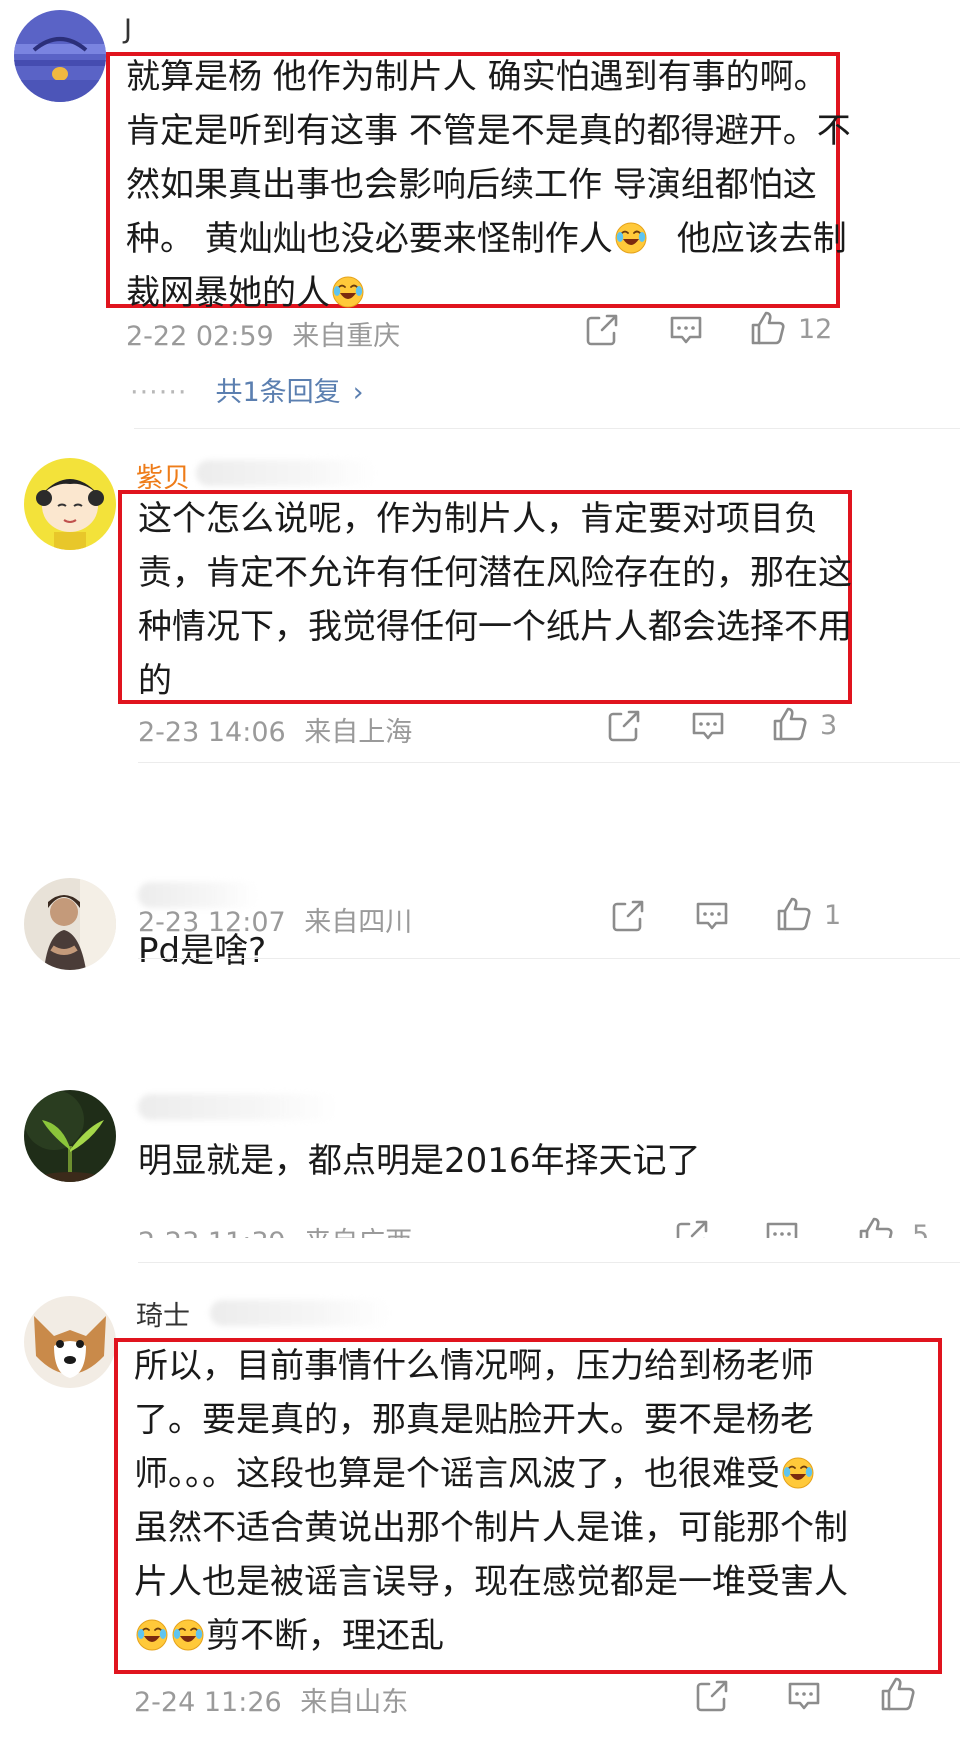 The image size is (960, 1744). I want to click on comment-line: 所以，目前事情什么情况啊，压力给到杨老师, so click(474, 1366).